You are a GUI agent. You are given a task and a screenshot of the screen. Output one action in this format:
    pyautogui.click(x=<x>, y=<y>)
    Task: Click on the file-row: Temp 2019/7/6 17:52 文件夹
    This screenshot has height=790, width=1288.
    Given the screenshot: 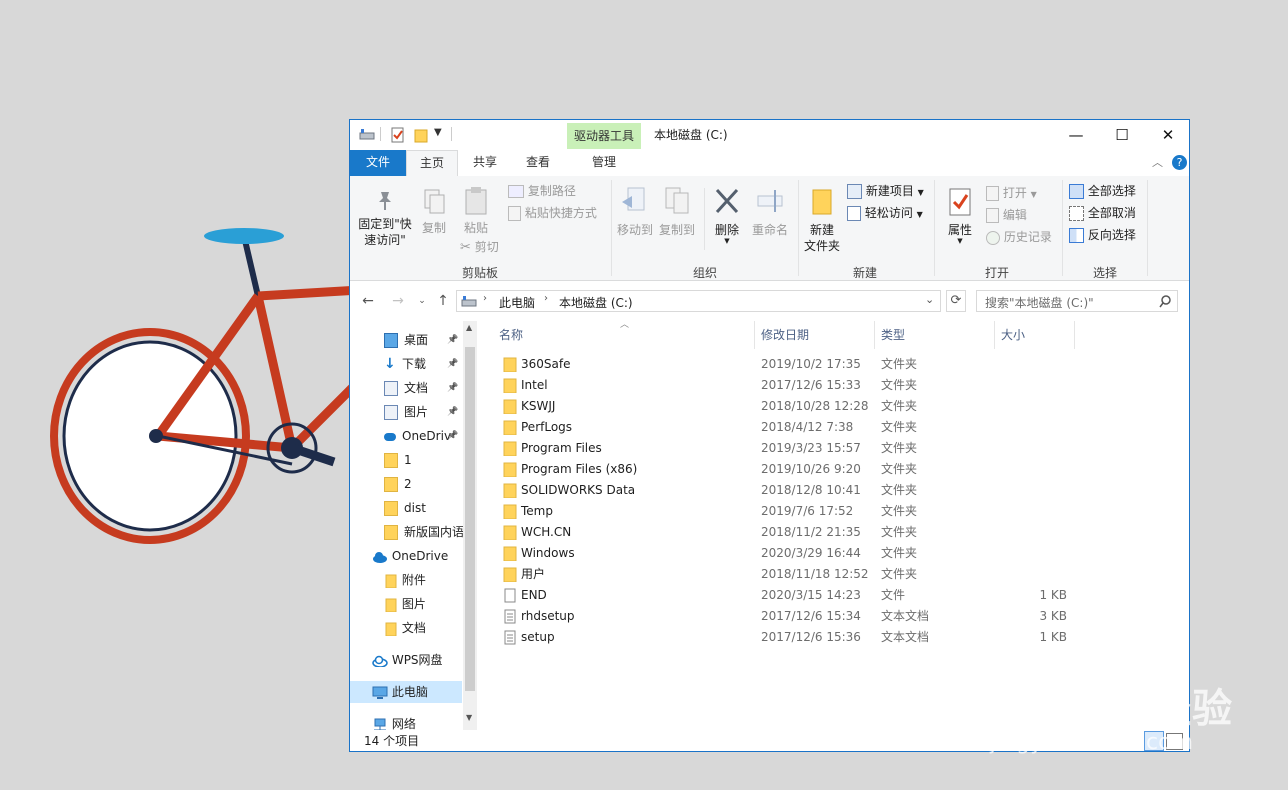 What is the action you would take?
    pyautogui.click(x=789, y=511)
    